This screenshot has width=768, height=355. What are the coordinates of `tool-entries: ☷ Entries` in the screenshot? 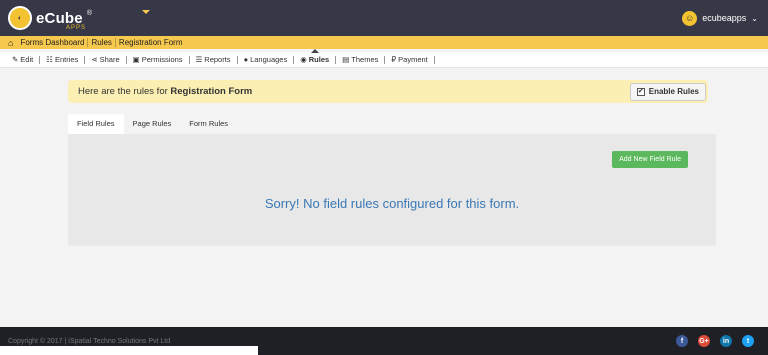 It's located at (62, 59).